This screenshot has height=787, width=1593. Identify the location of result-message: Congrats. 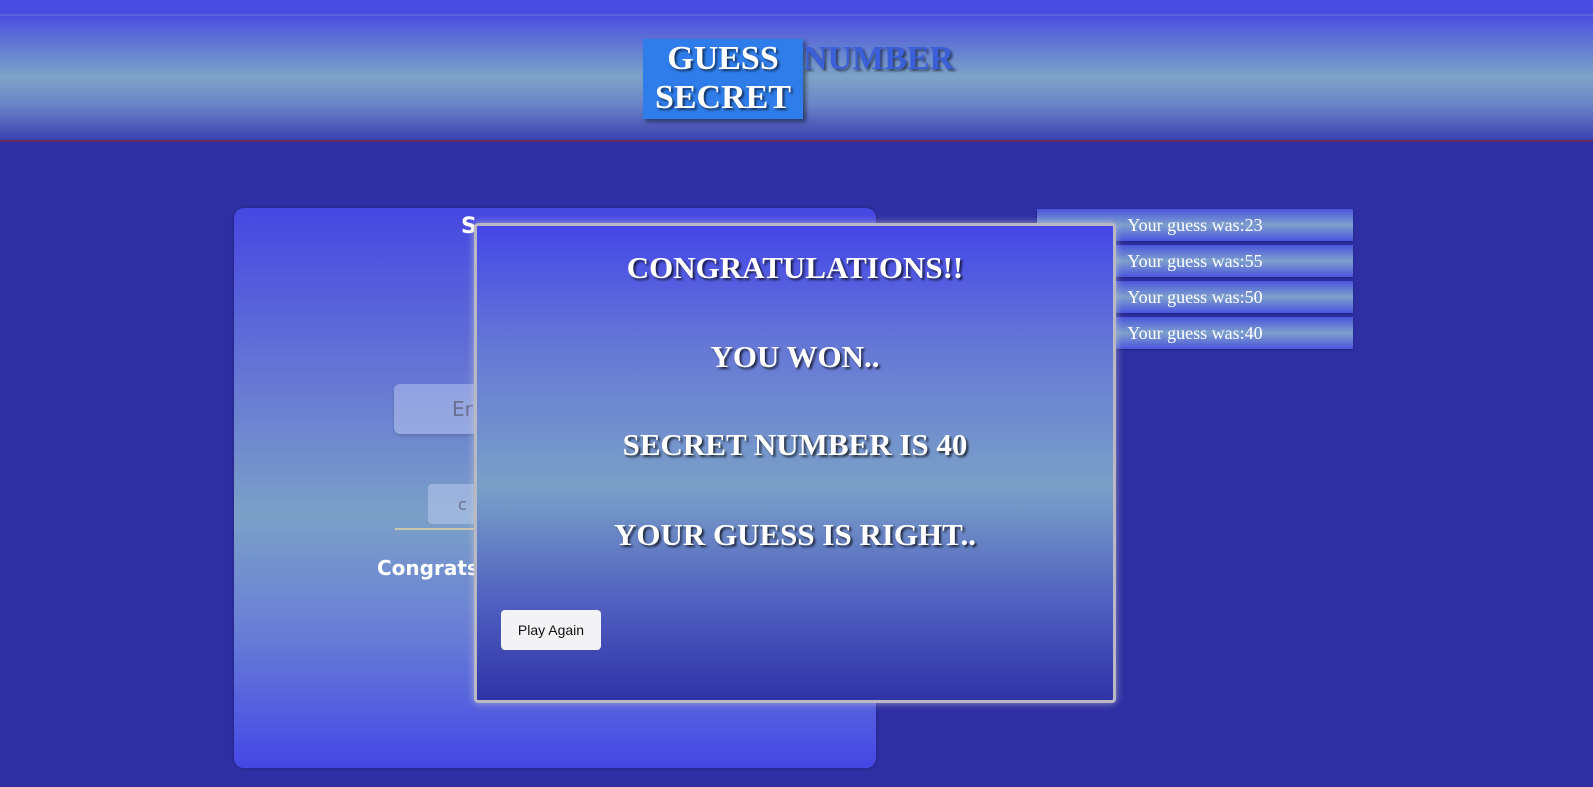
(428, 568).